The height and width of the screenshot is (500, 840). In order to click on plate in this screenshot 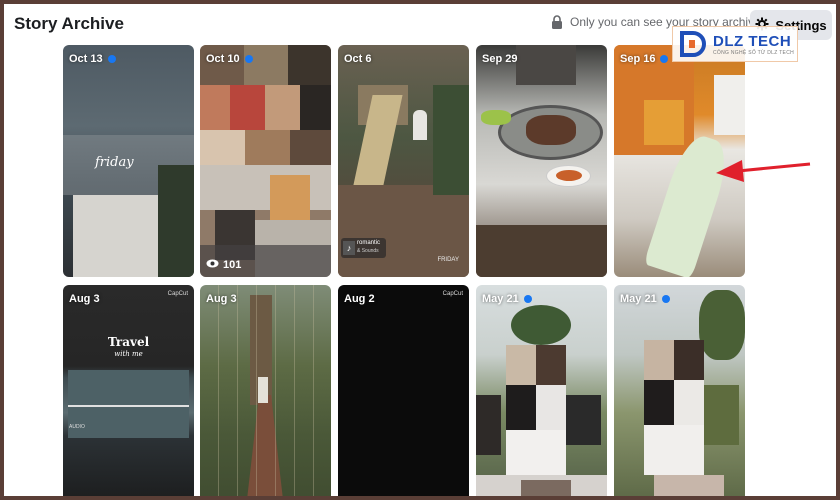, I will do `click(729, 105)`.